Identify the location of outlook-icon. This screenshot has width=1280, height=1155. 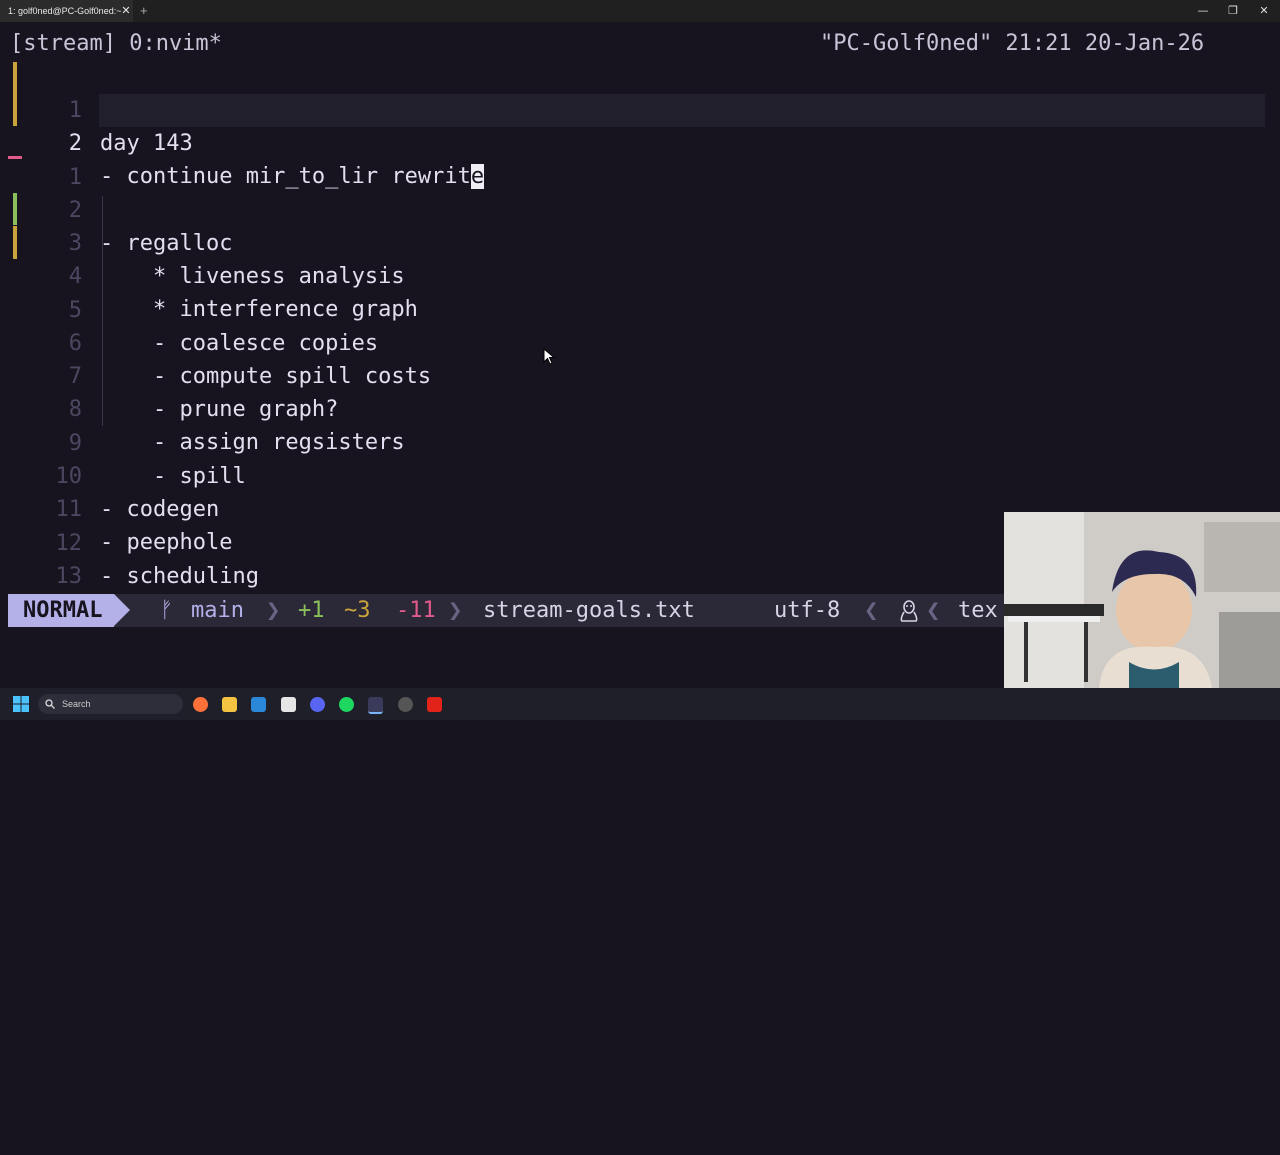
(258, 704).